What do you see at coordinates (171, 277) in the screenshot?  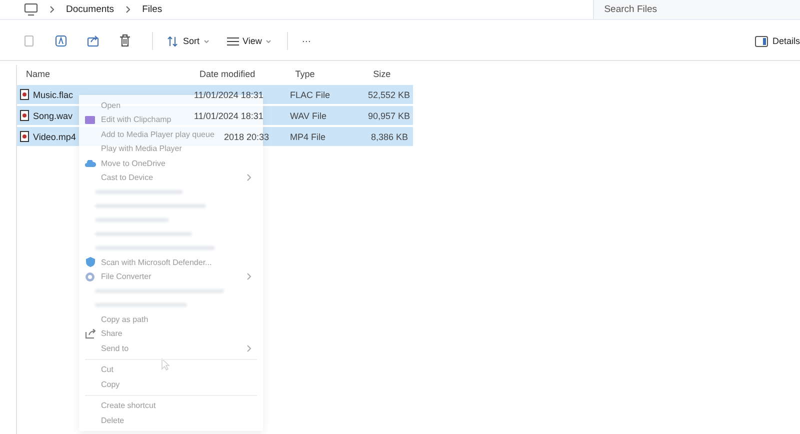 I see `menu-item: File Converter` at bounding box center [171, 277].